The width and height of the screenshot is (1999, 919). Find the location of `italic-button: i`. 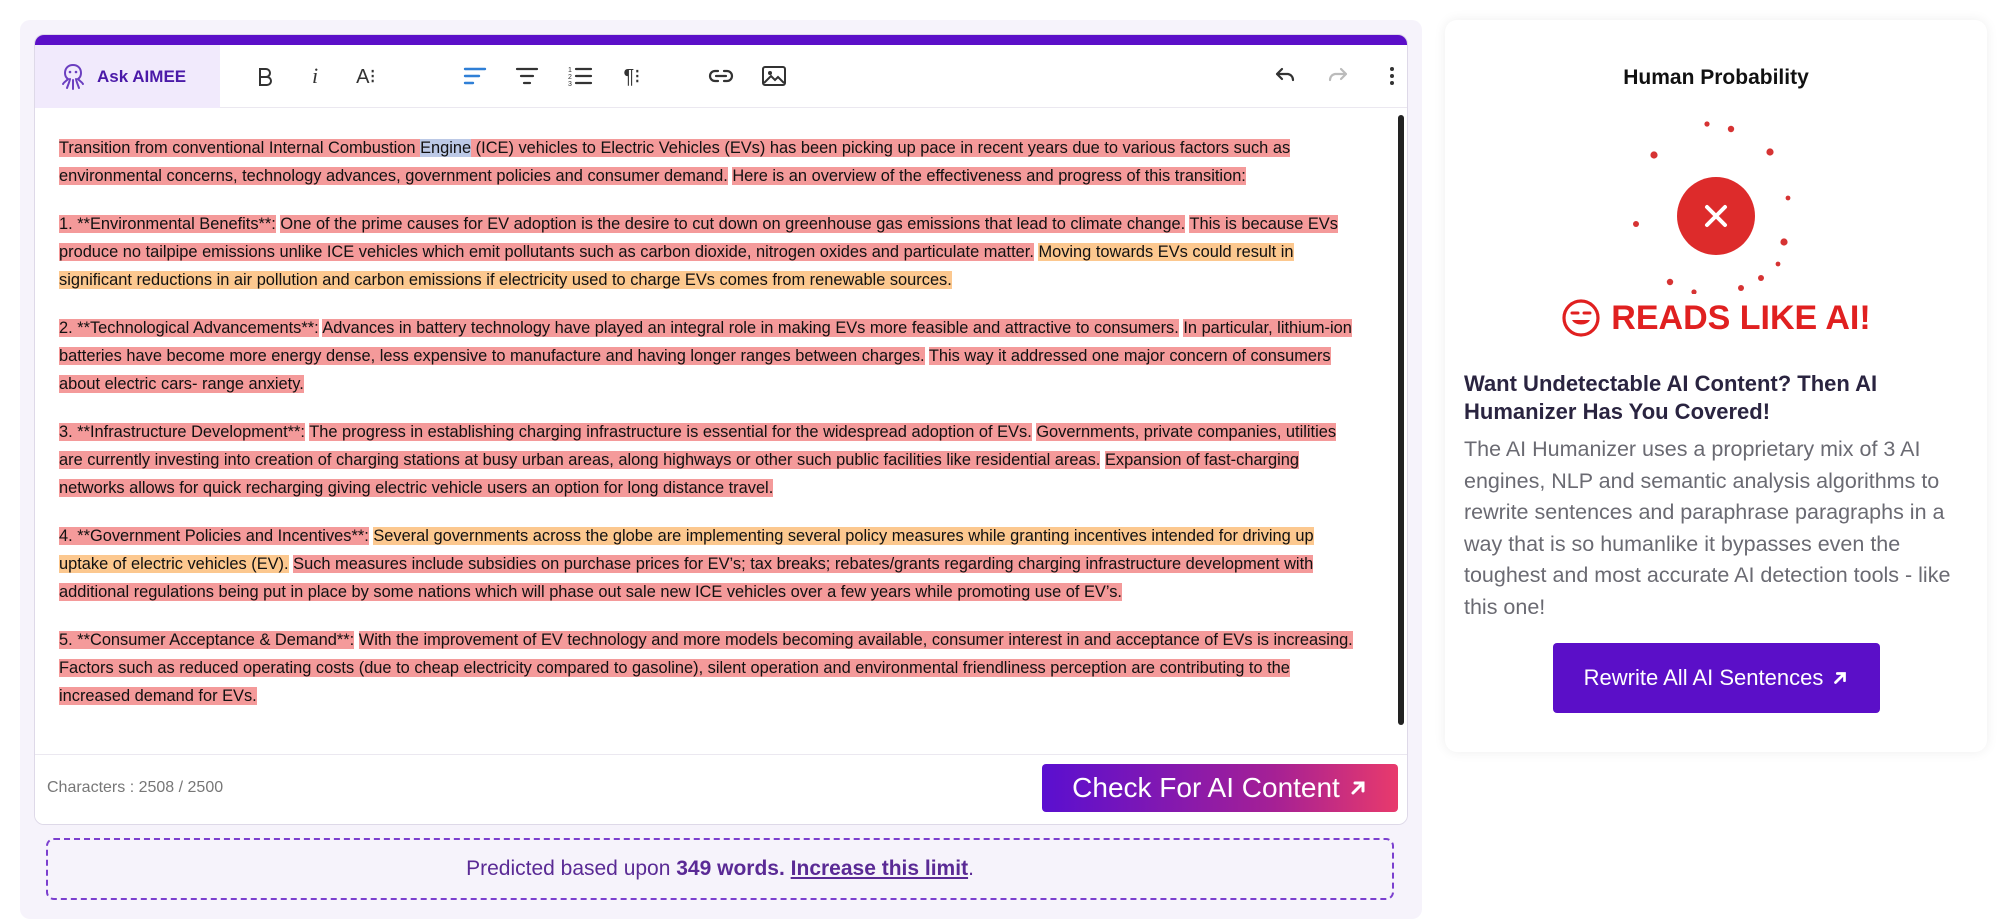

italic-button: i is located at coordinates (315, 76).